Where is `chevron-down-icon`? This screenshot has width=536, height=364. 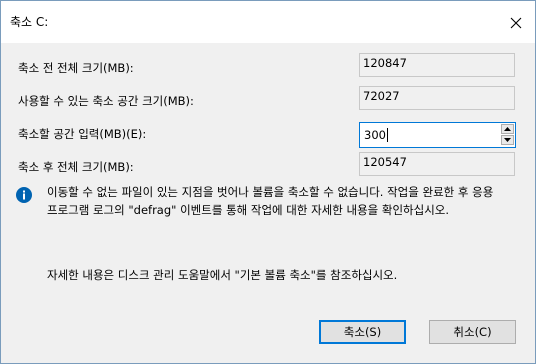 chevron-down-icon is located at coordinates (507, 140).